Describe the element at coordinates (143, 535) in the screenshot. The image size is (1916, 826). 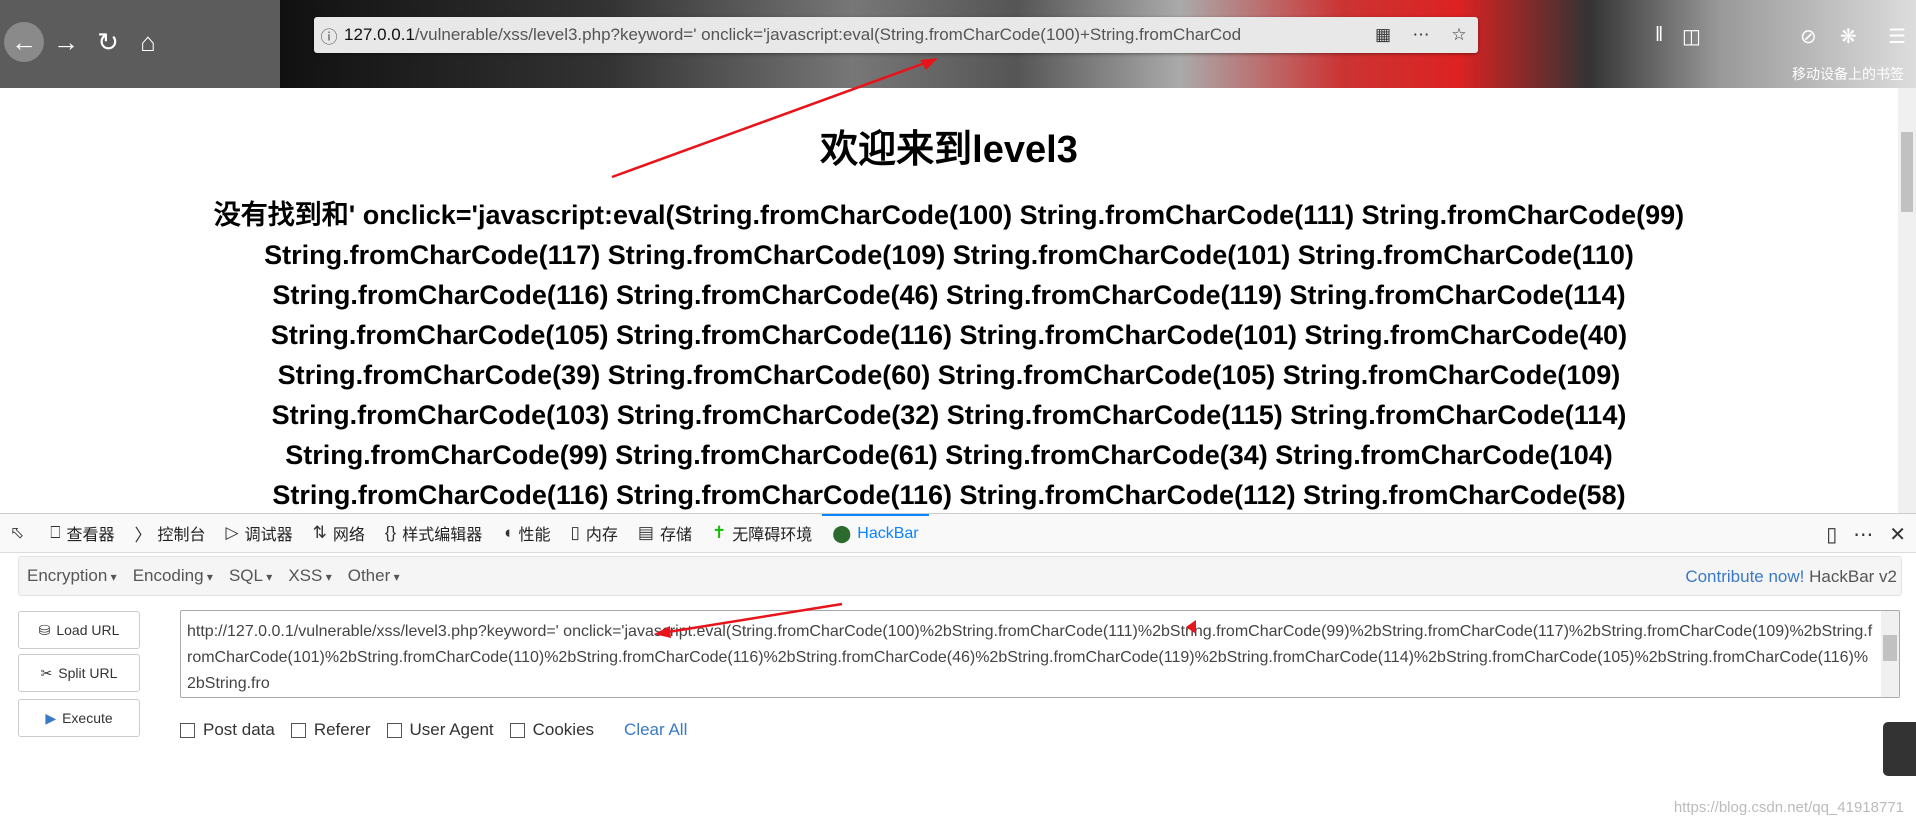
I see `console-icon: 〉` at that location.